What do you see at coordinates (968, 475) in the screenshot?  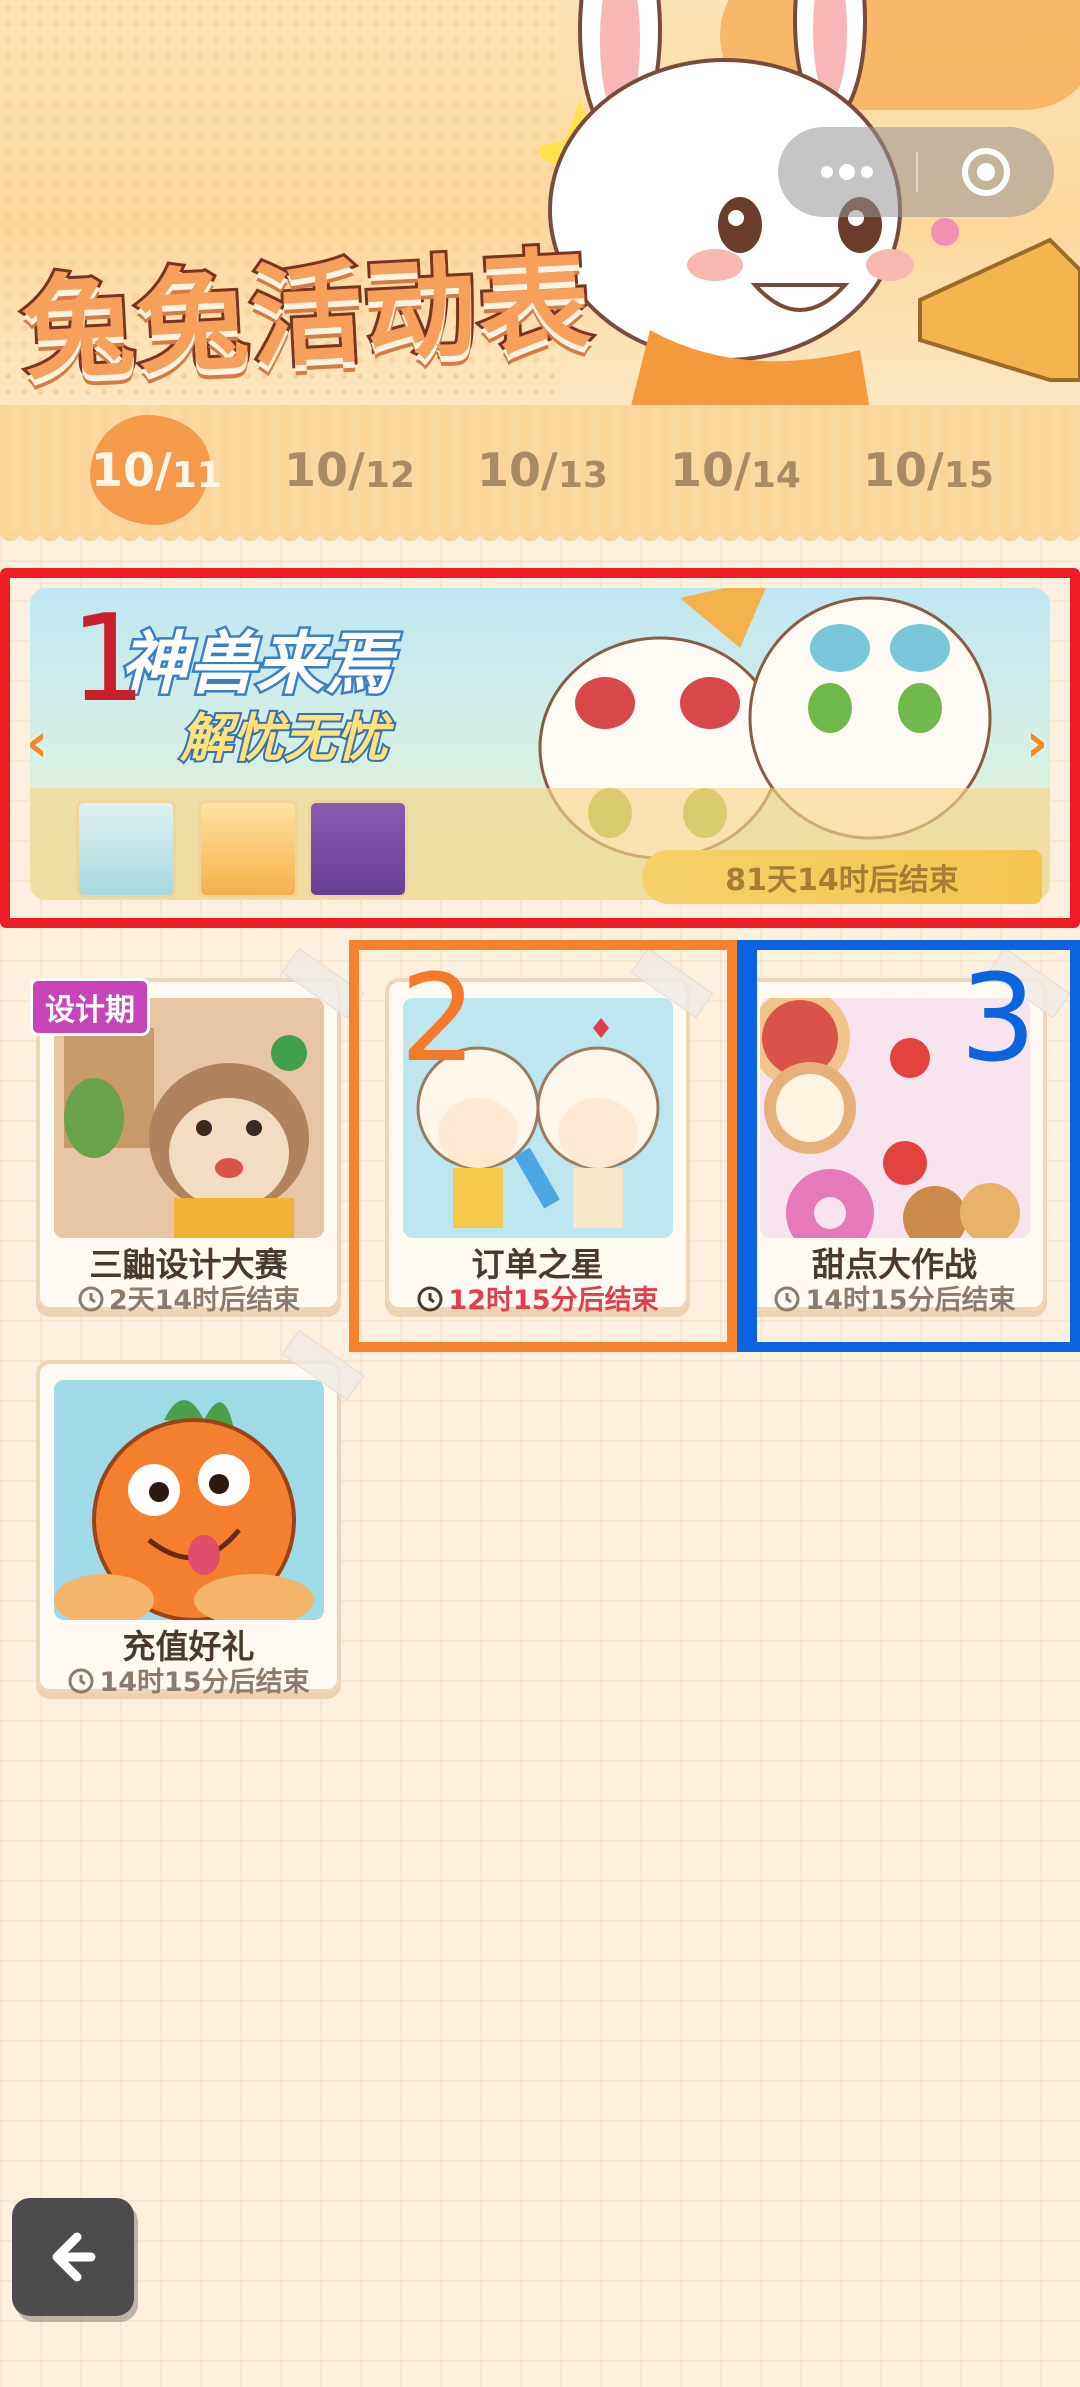 I see `tab-date-day: 15` at bounding box center [968, 475].